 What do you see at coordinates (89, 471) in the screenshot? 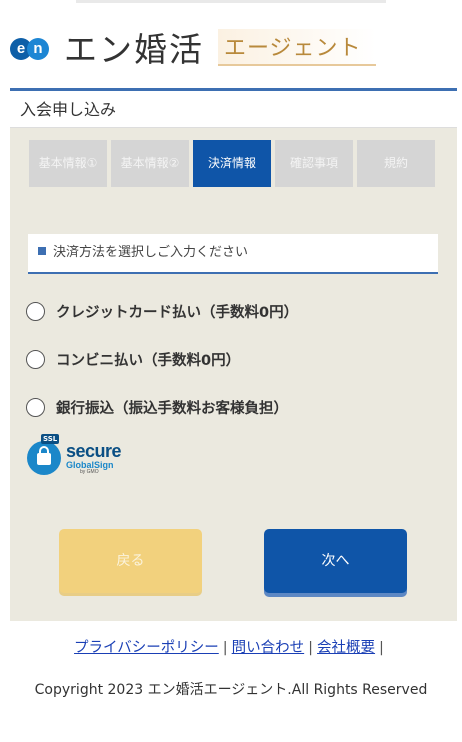
I see `ssl-gmo-label: by GMO` at bounding box center [89, 471].